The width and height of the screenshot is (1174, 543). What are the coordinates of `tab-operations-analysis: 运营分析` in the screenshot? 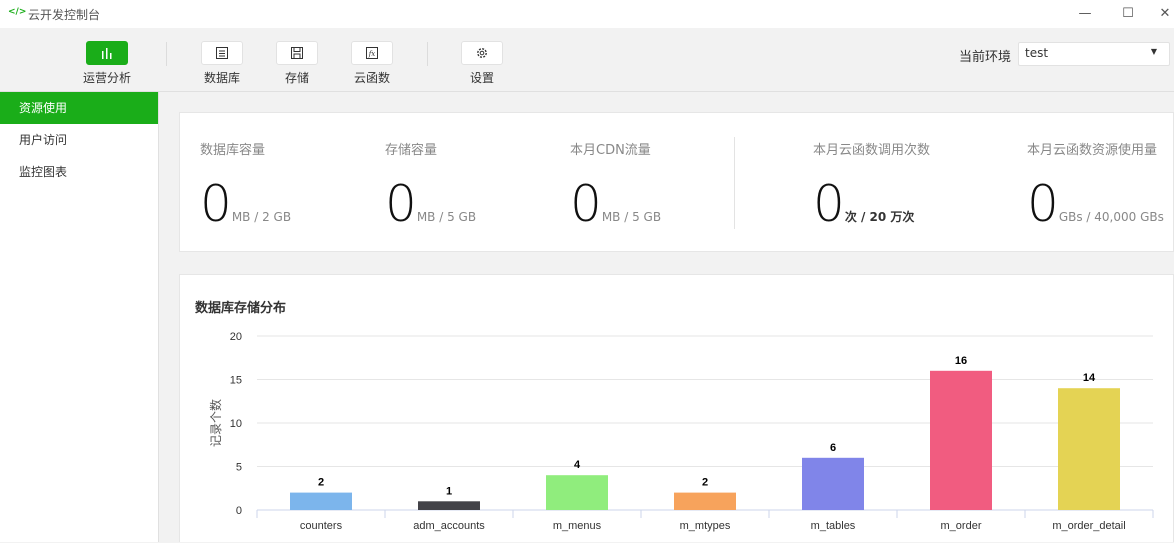 It's located at (107, 63).